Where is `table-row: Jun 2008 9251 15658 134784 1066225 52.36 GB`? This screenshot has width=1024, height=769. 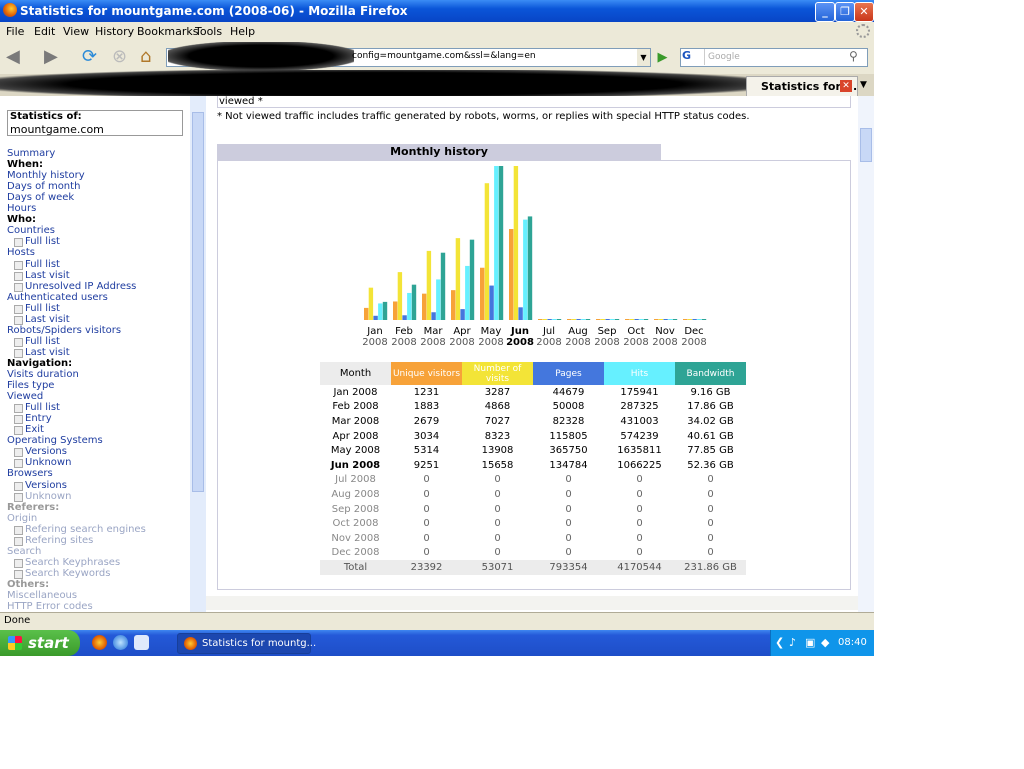
table-row: Jun 2008 9251 15658 134784 1066225 52.36 GB is located at coordinates (533, 465).